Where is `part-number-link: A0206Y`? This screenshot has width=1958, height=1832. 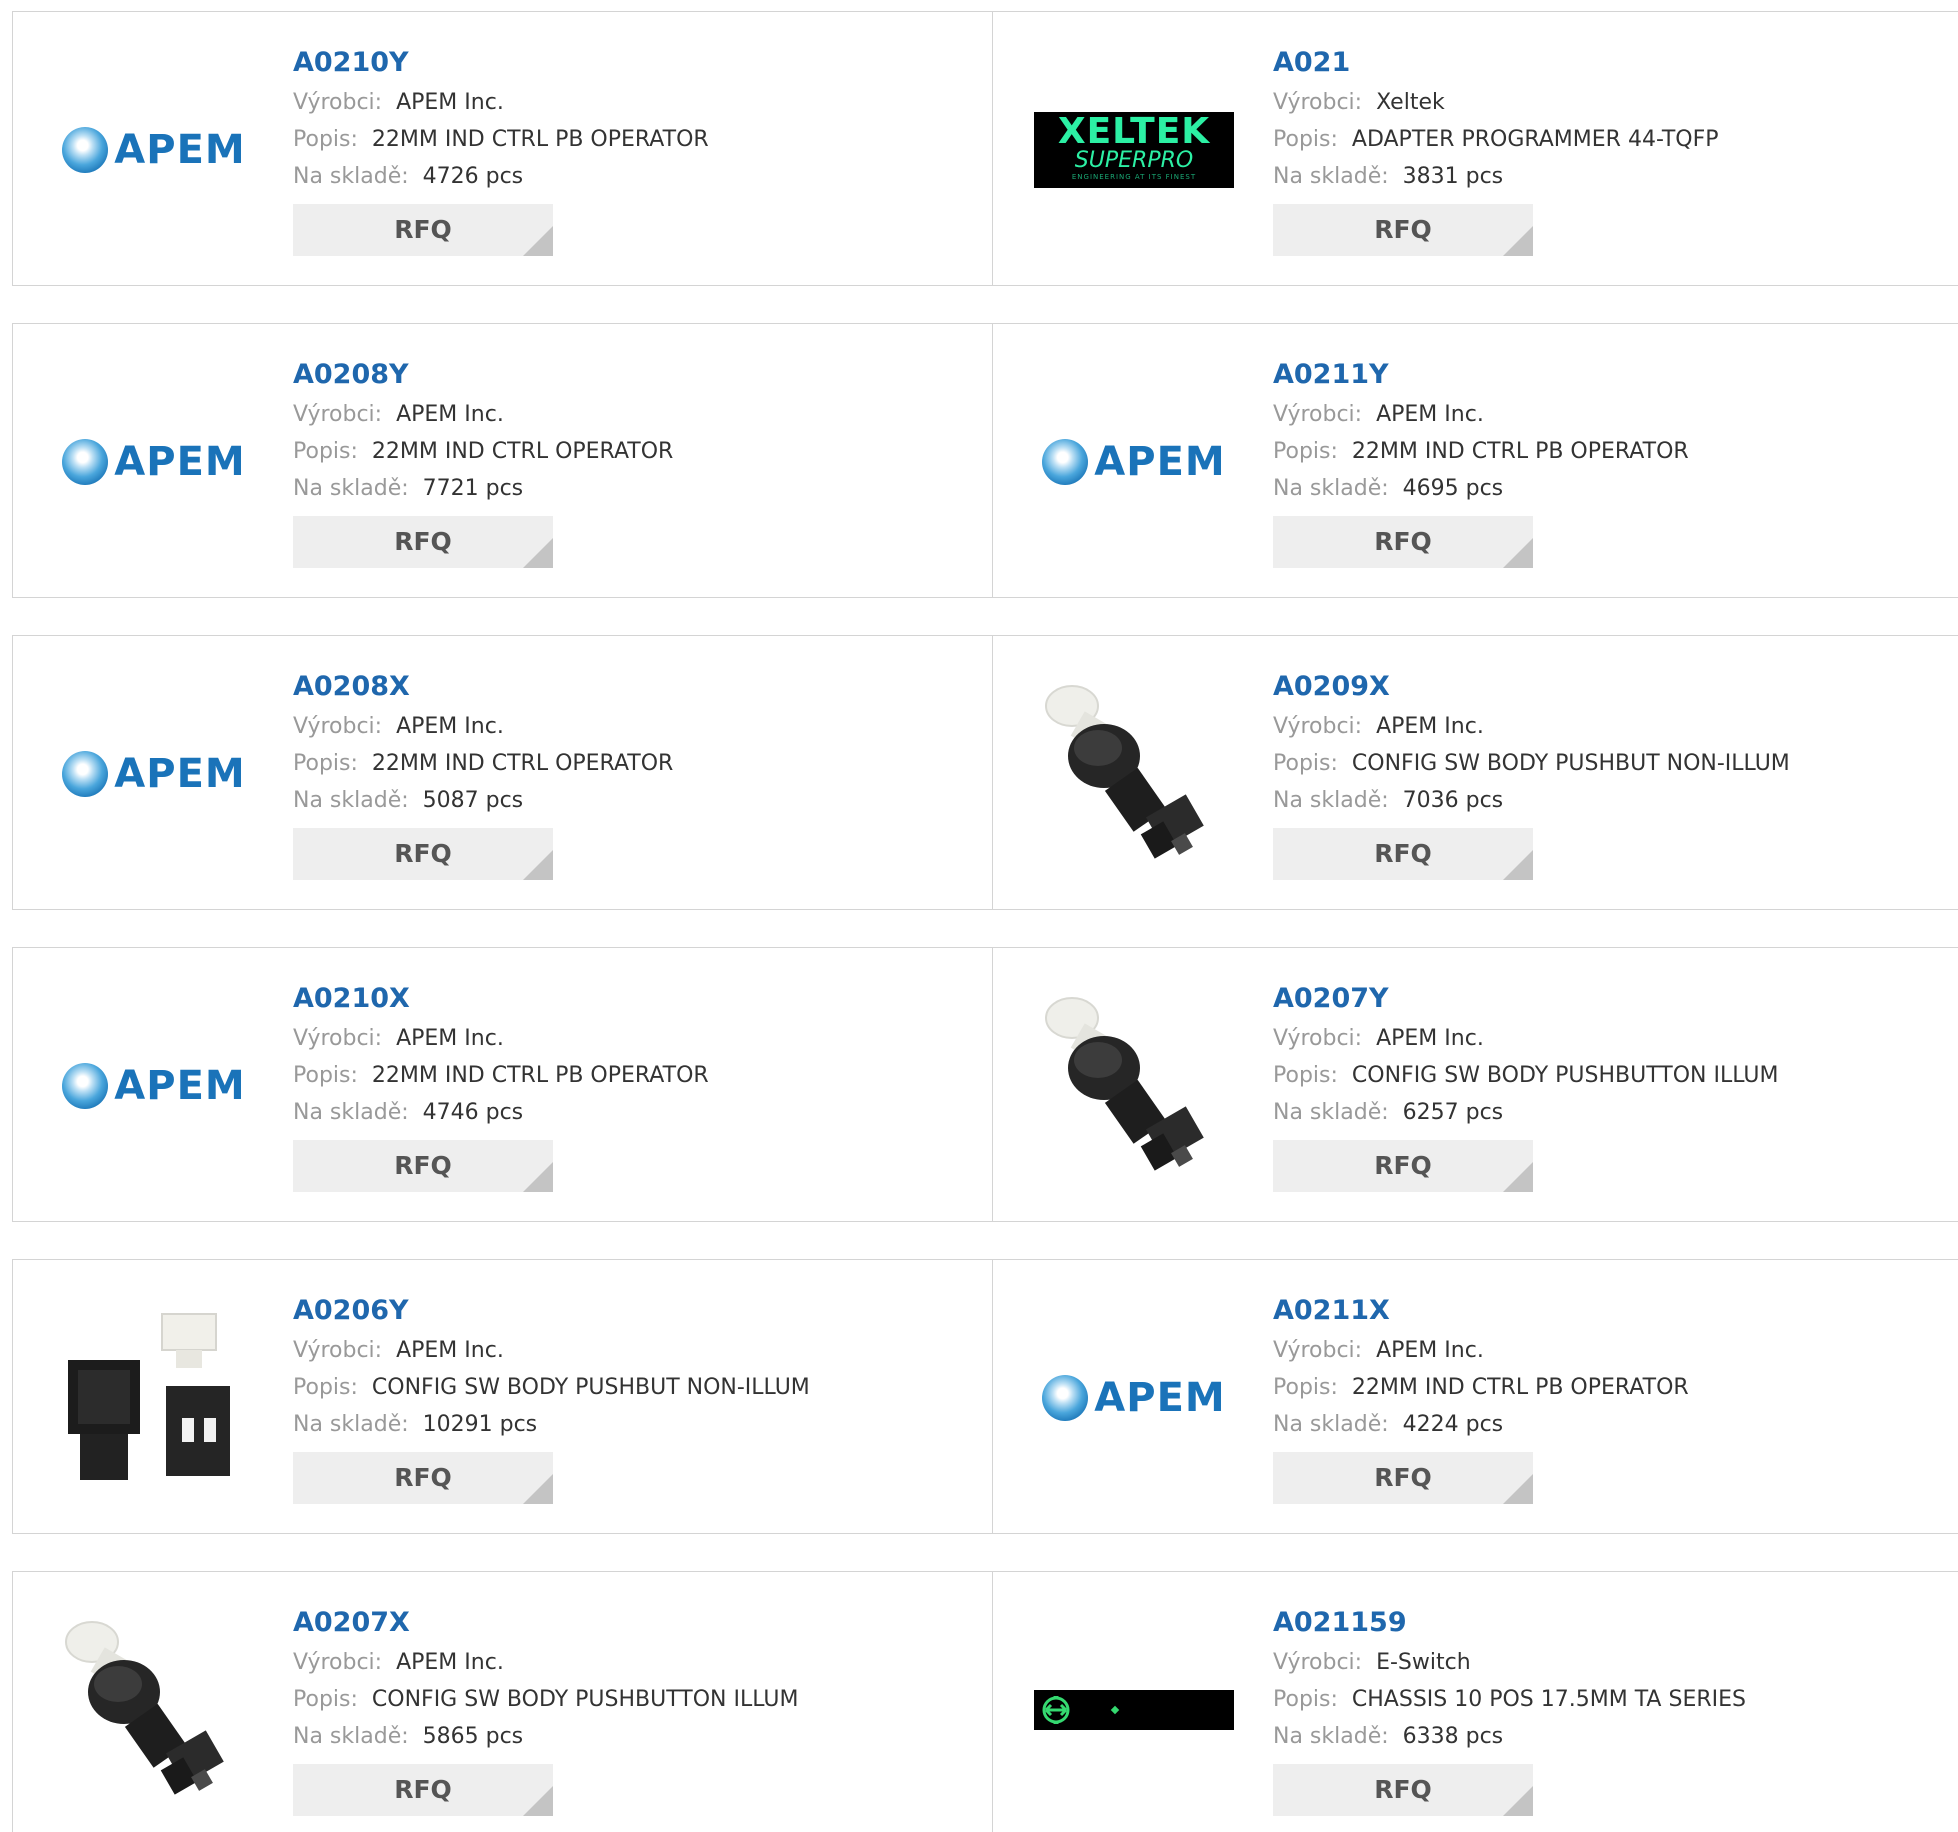
part-number-link: A0206Y is located at coordinates (551, 1311).